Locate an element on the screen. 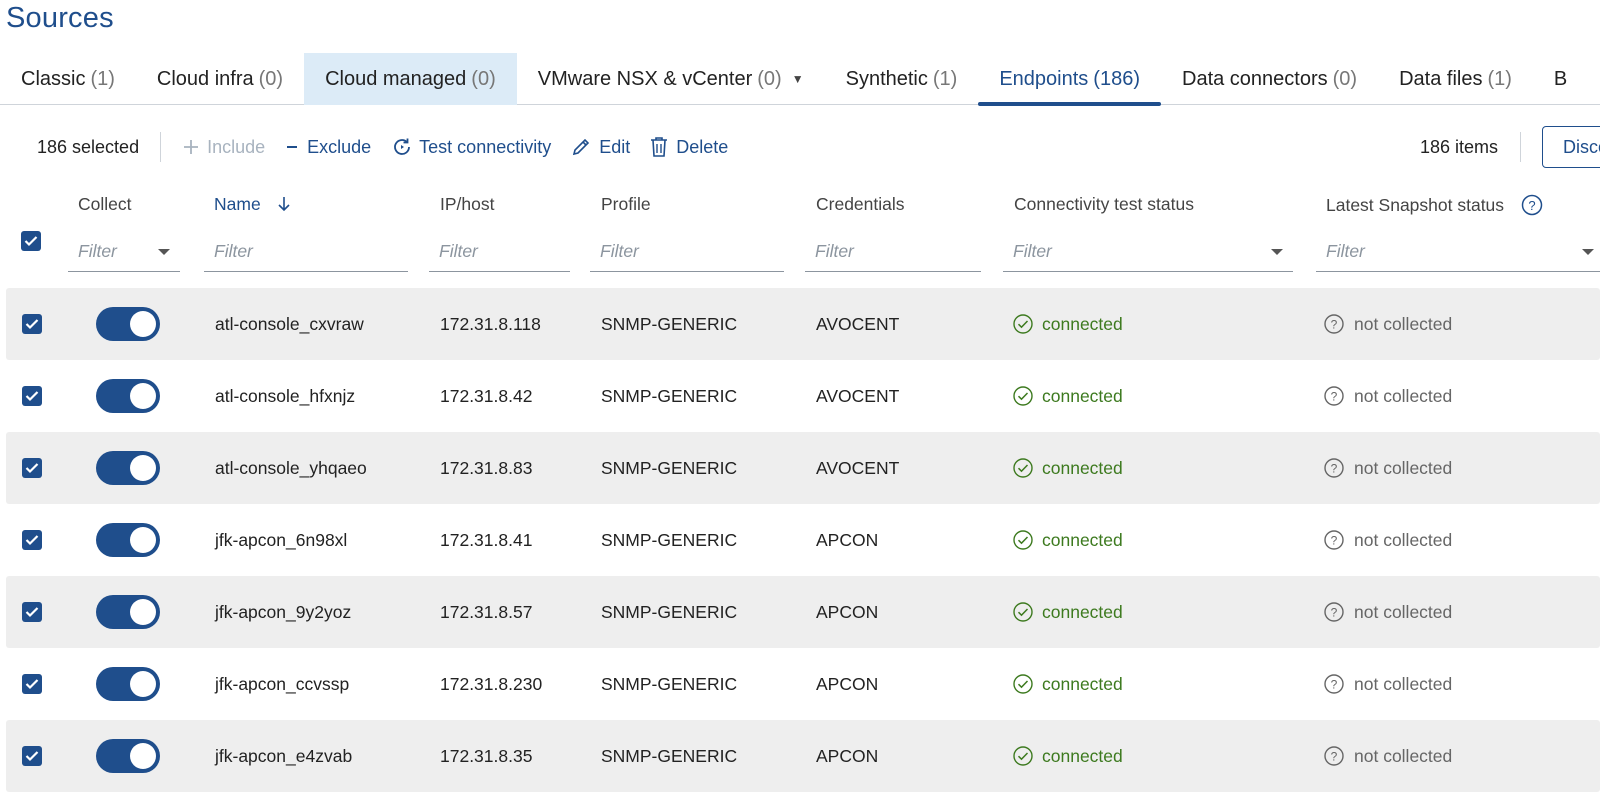 The height and width of the screenshot is (796, 1600). filter-collect: Filter is located at coordinates (124, 252).